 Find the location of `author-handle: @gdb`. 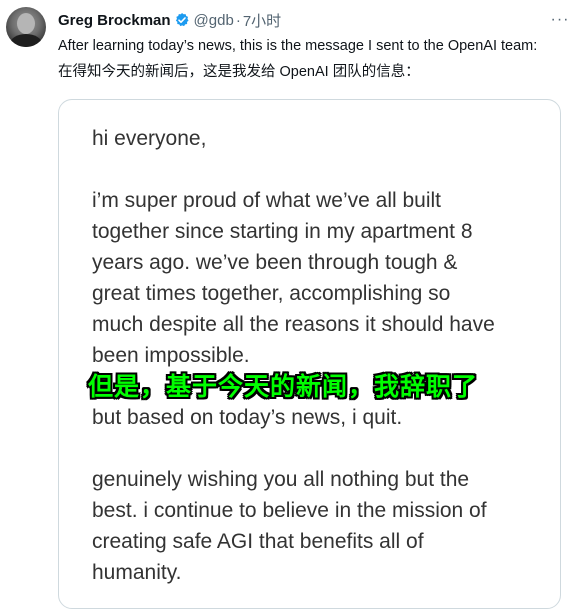

author-handle: @gdb is located at coordinates (214, 20).